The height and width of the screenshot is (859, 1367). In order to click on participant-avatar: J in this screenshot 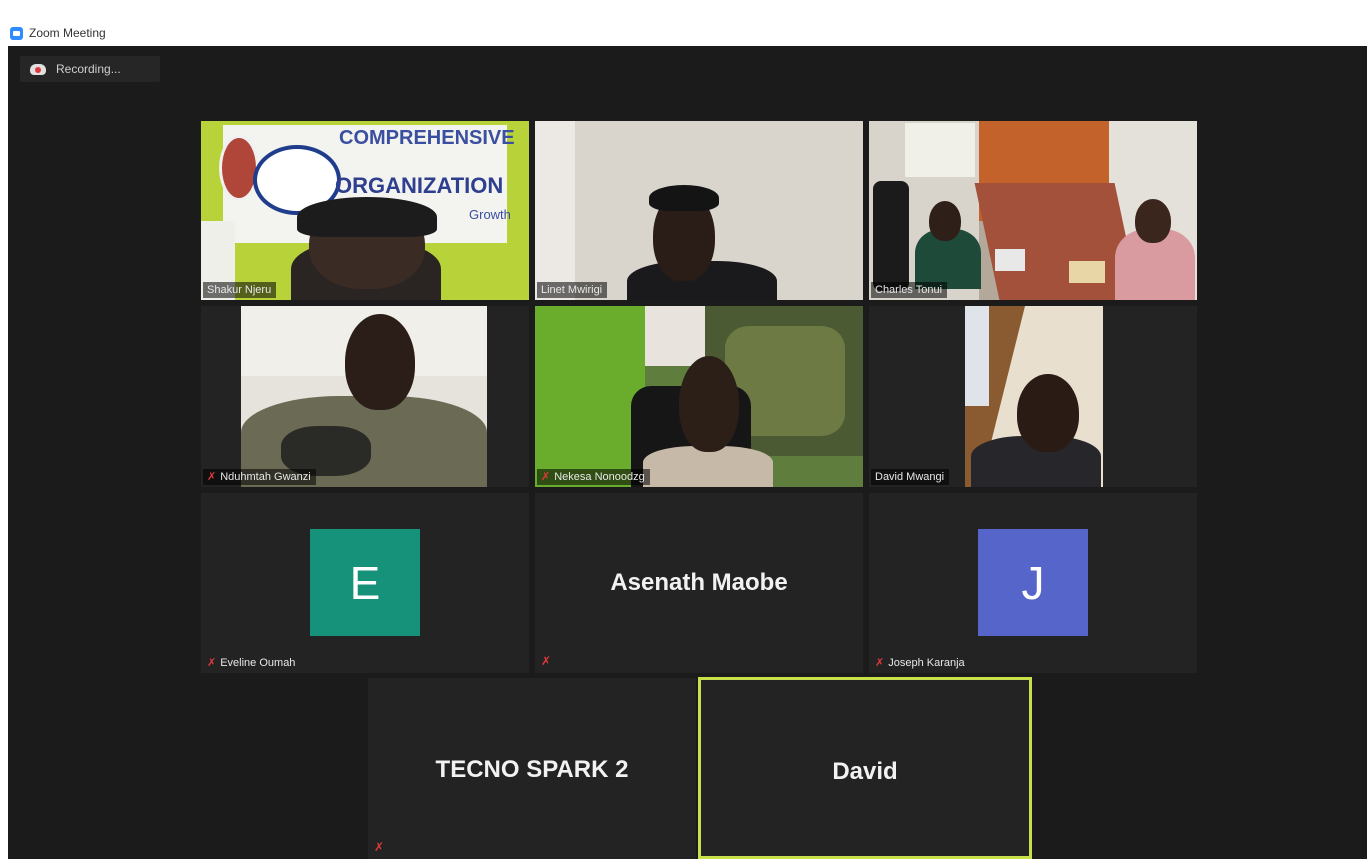, I will do `click(1033, 582)`.